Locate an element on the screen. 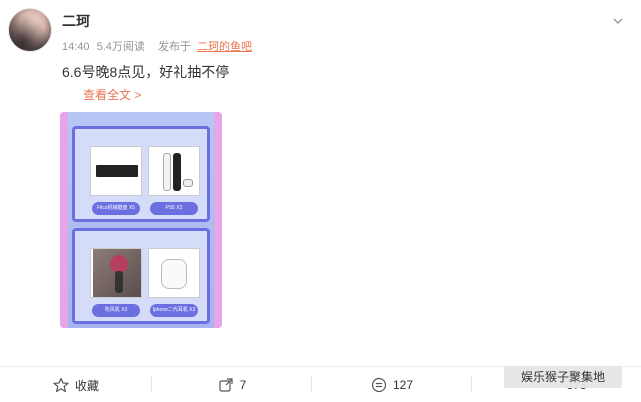 Image resolution: width=641 pixels, height=402 pixels. comment-button: 127 is located at coordinates (392, 384).